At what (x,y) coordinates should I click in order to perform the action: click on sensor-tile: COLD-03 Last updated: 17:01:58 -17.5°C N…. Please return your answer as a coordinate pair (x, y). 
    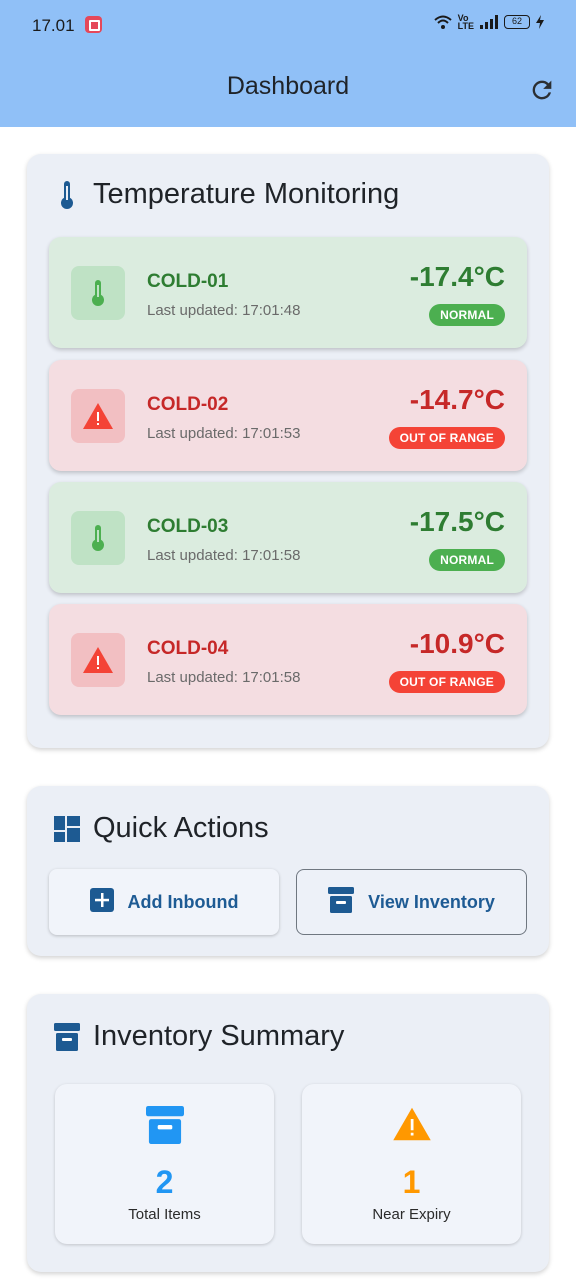
    Looking at the image, I should click on (288, 537).